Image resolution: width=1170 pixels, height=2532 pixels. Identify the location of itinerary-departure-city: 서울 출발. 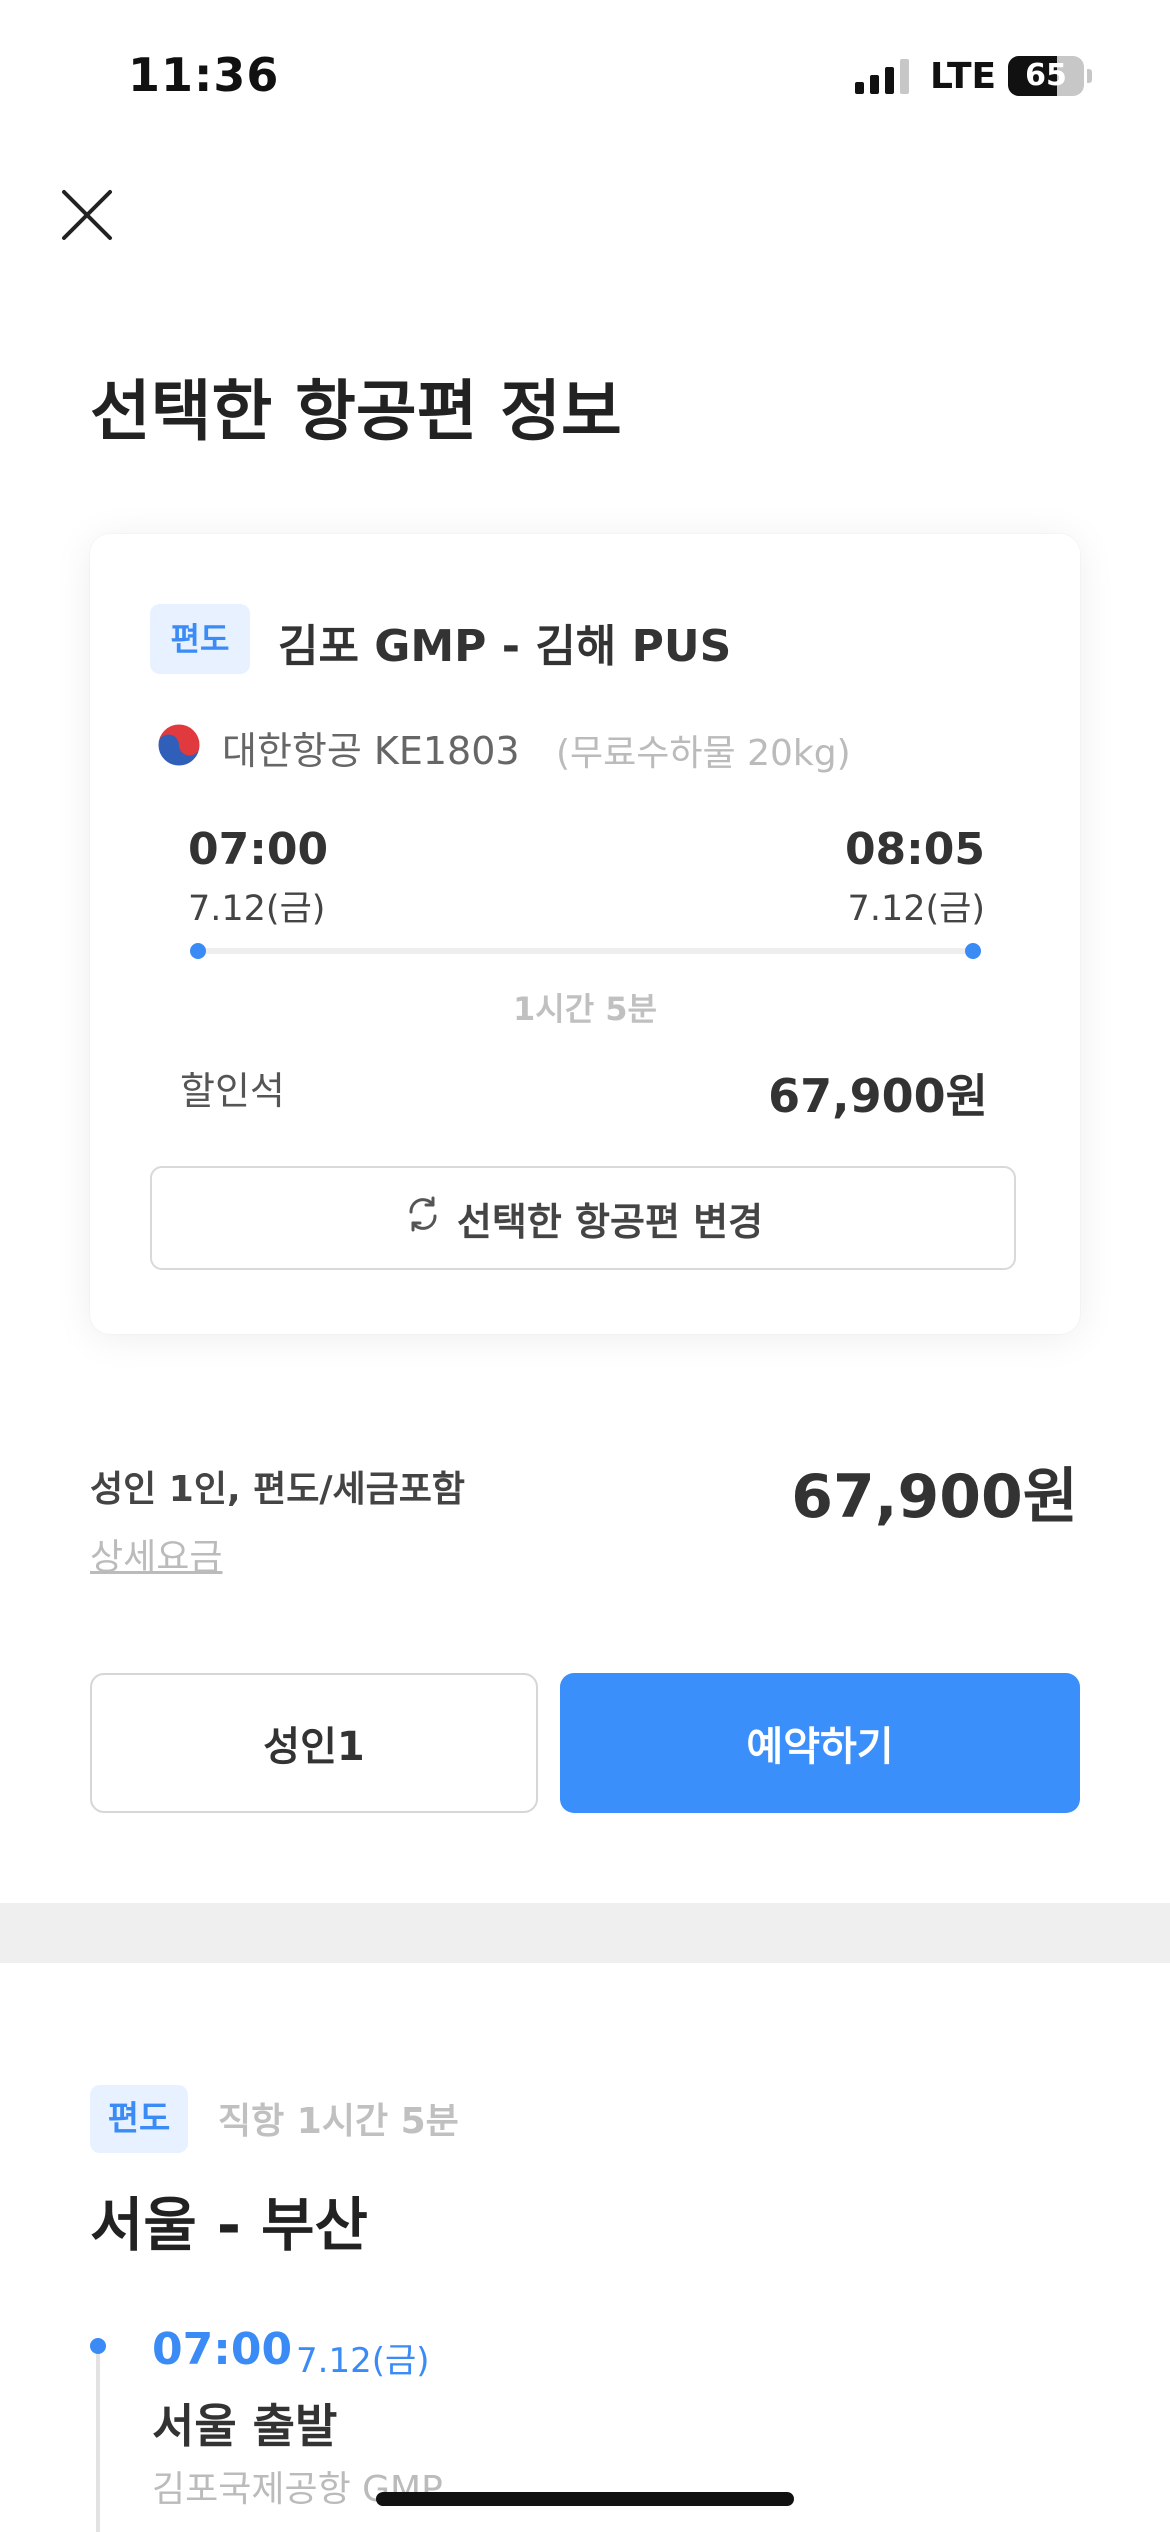
(245, 2426).